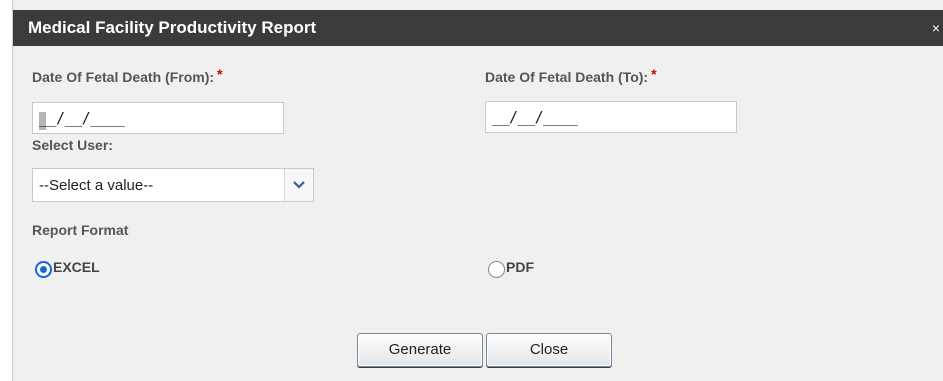 This screenshot has width=943, height=381. What do you see at coordinates (172, 27) in the screenshot?
I see `dialog-title: Medical Facility Productivity Report` at bounding box center [172, 27].